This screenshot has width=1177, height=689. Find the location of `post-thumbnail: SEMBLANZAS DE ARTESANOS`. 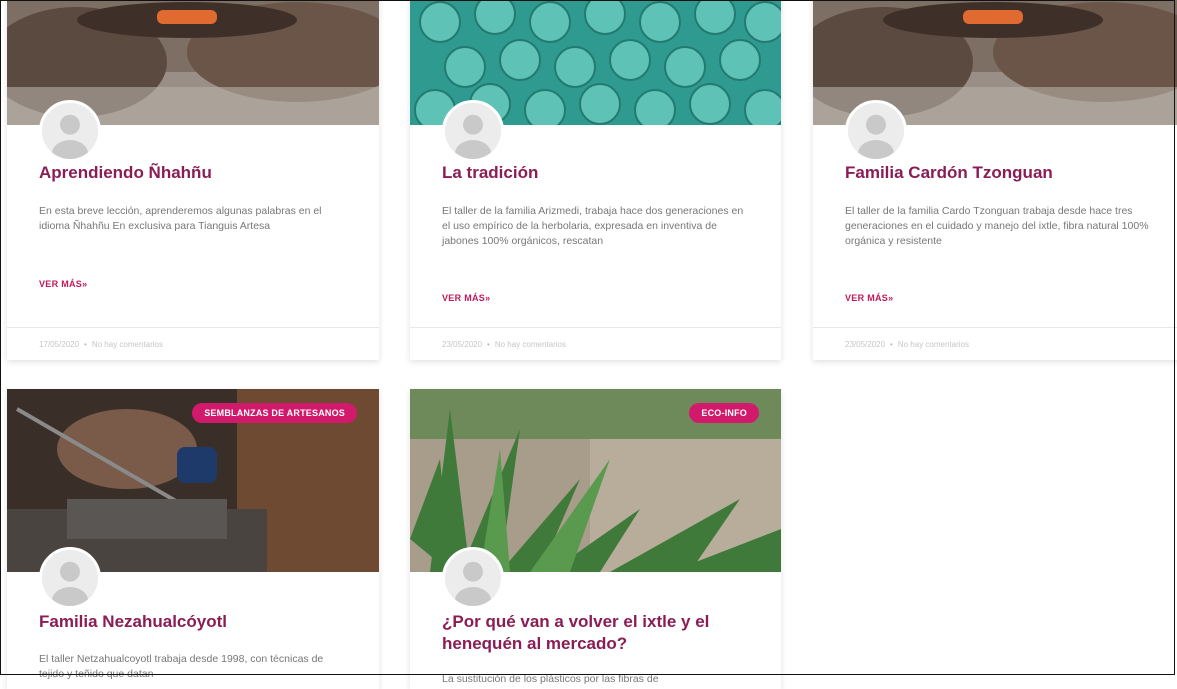

post-thumbnail: SEMBLANZAS DE ARTESANOS is located at coordinates (193, 480).